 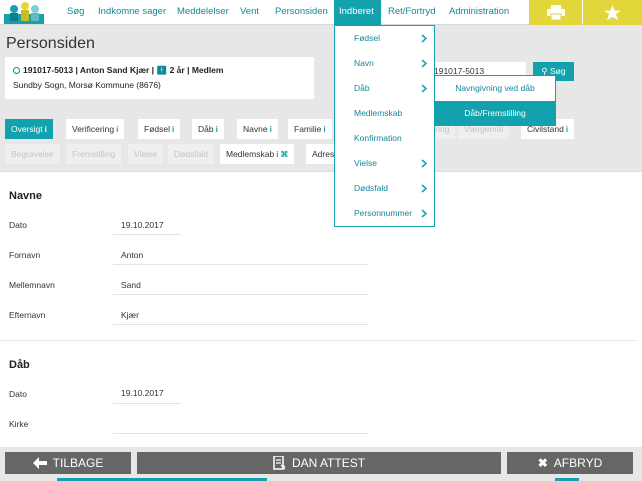 I want to click on tab-label: Fødsel, so click(x=157, y=129).